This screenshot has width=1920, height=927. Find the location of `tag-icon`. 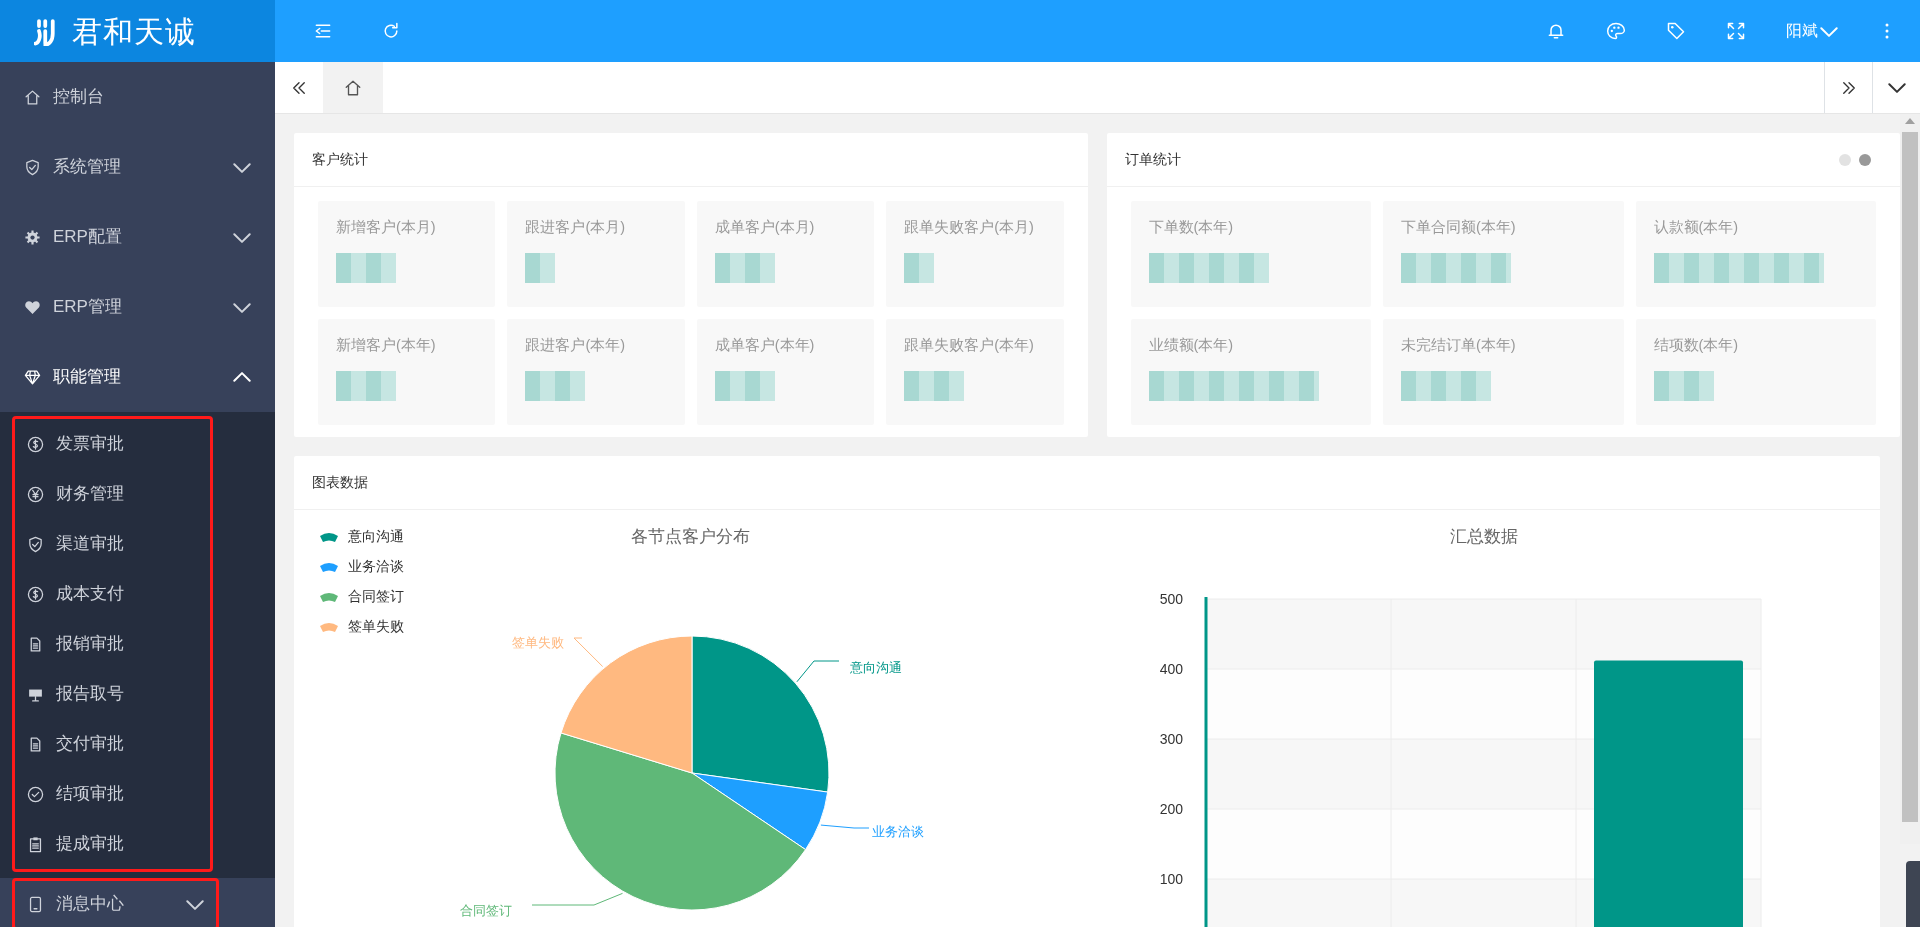

tag-icon is located at coordinates (1676, 31).